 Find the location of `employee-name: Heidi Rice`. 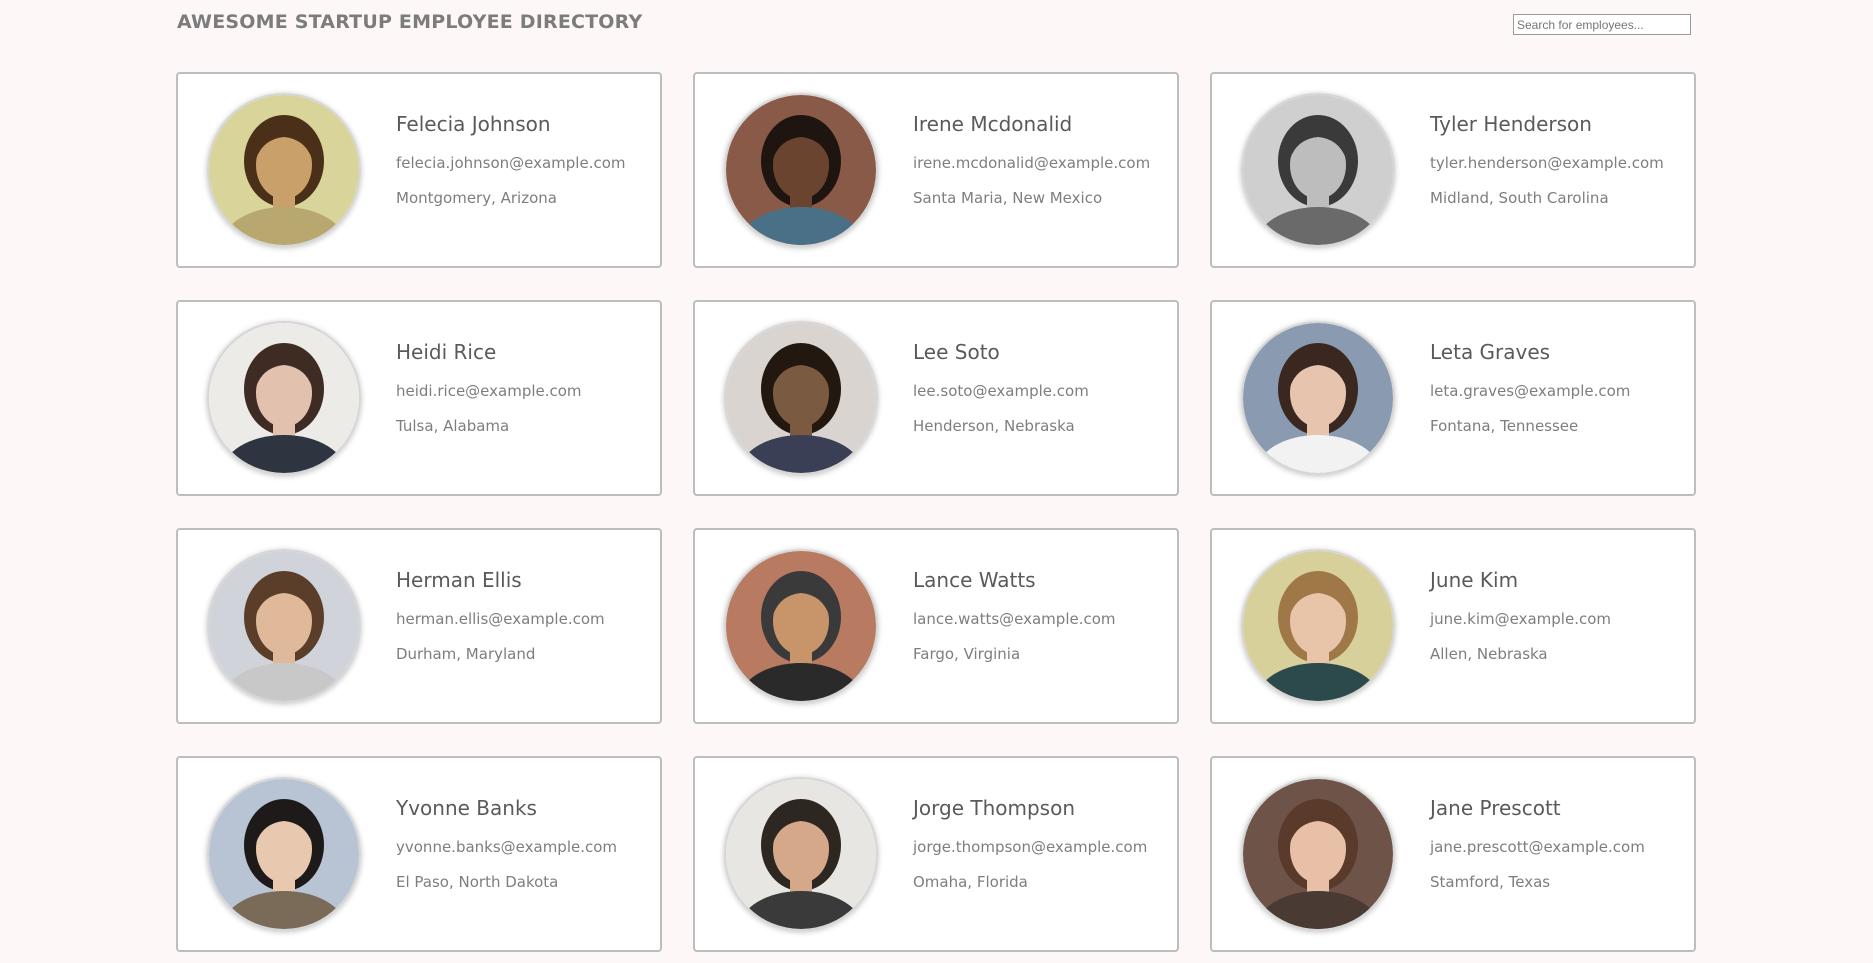

employee-name: Heidi Rice is located at coordinates (446, 352).